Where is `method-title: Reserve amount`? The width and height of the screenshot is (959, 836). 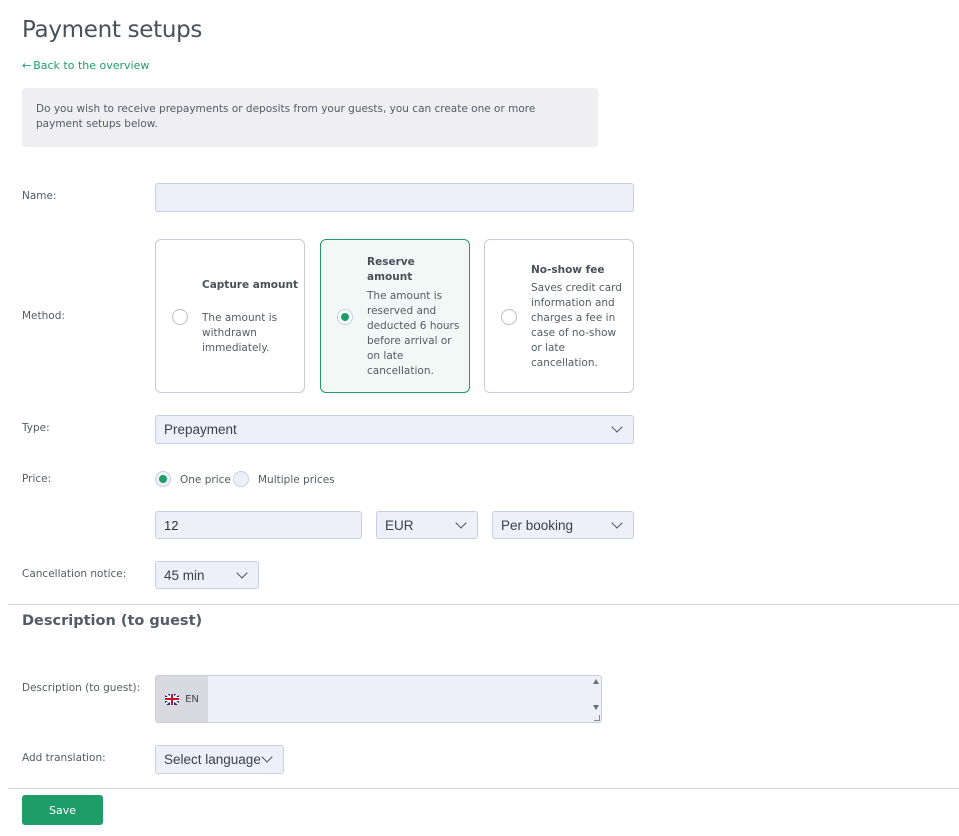
method-title: Reserve amount is located at coordinates (391, 269).